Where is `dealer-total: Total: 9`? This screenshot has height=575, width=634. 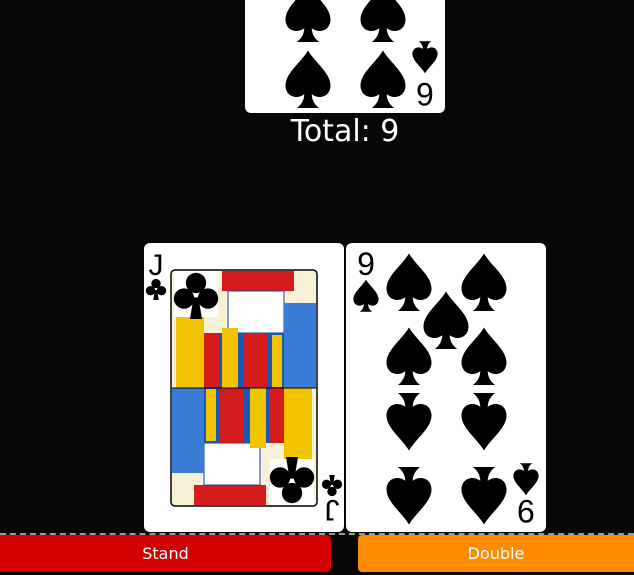
dealer-total: Total: 9 is located at coordinates (345, 131).